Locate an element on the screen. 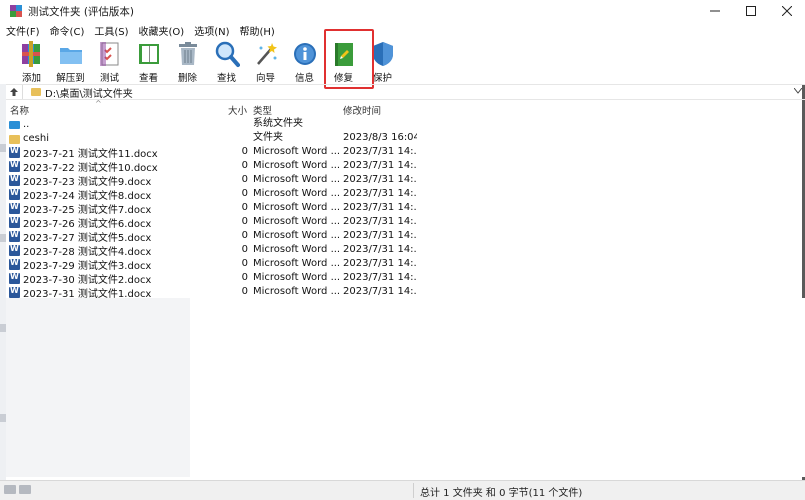 The height and width of the screenshot is (500, 805). menu-file: 文件(F) is located at coordinates (23, 30).